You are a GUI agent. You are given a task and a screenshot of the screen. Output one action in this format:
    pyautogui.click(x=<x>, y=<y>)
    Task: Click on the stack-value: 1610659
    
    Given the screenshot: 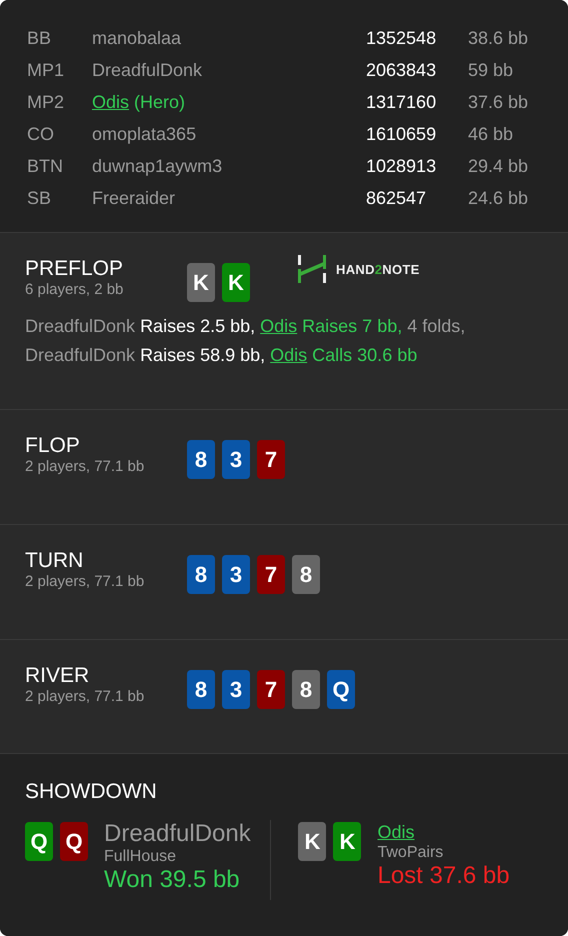 What is the action you would take?
    pyautogui.click(x=402, y=134)
    